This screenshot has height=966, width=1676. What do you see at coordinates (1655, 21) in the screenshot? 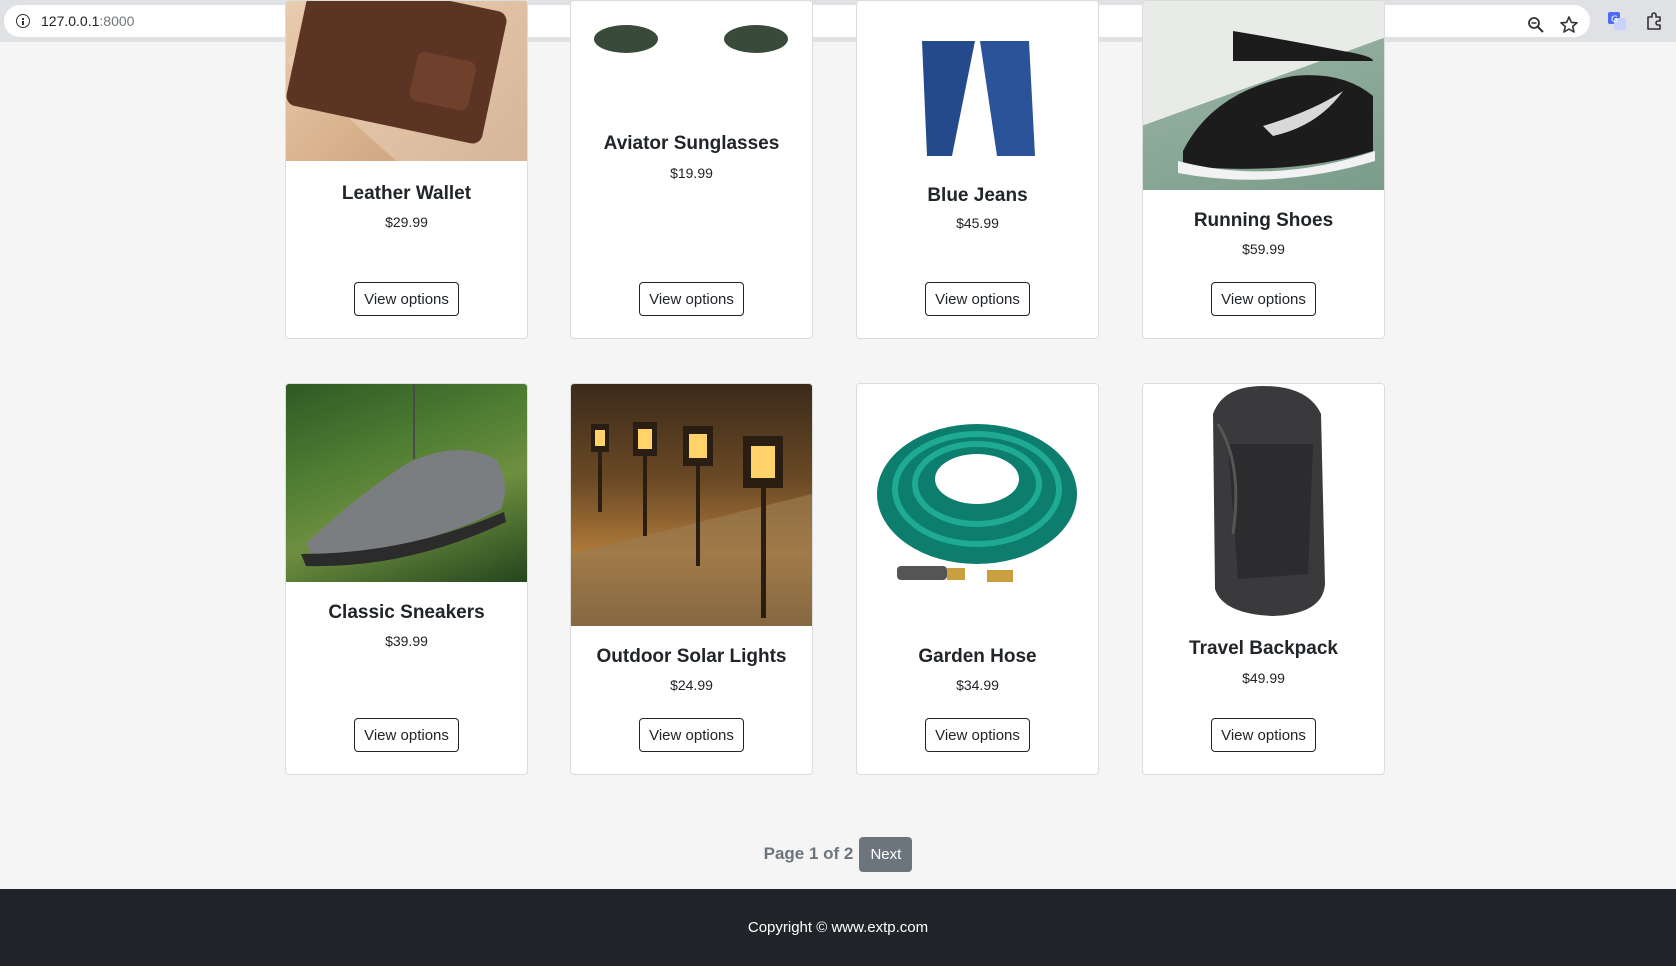
I see `extensions-icon` at bounding box center [1655, 21].